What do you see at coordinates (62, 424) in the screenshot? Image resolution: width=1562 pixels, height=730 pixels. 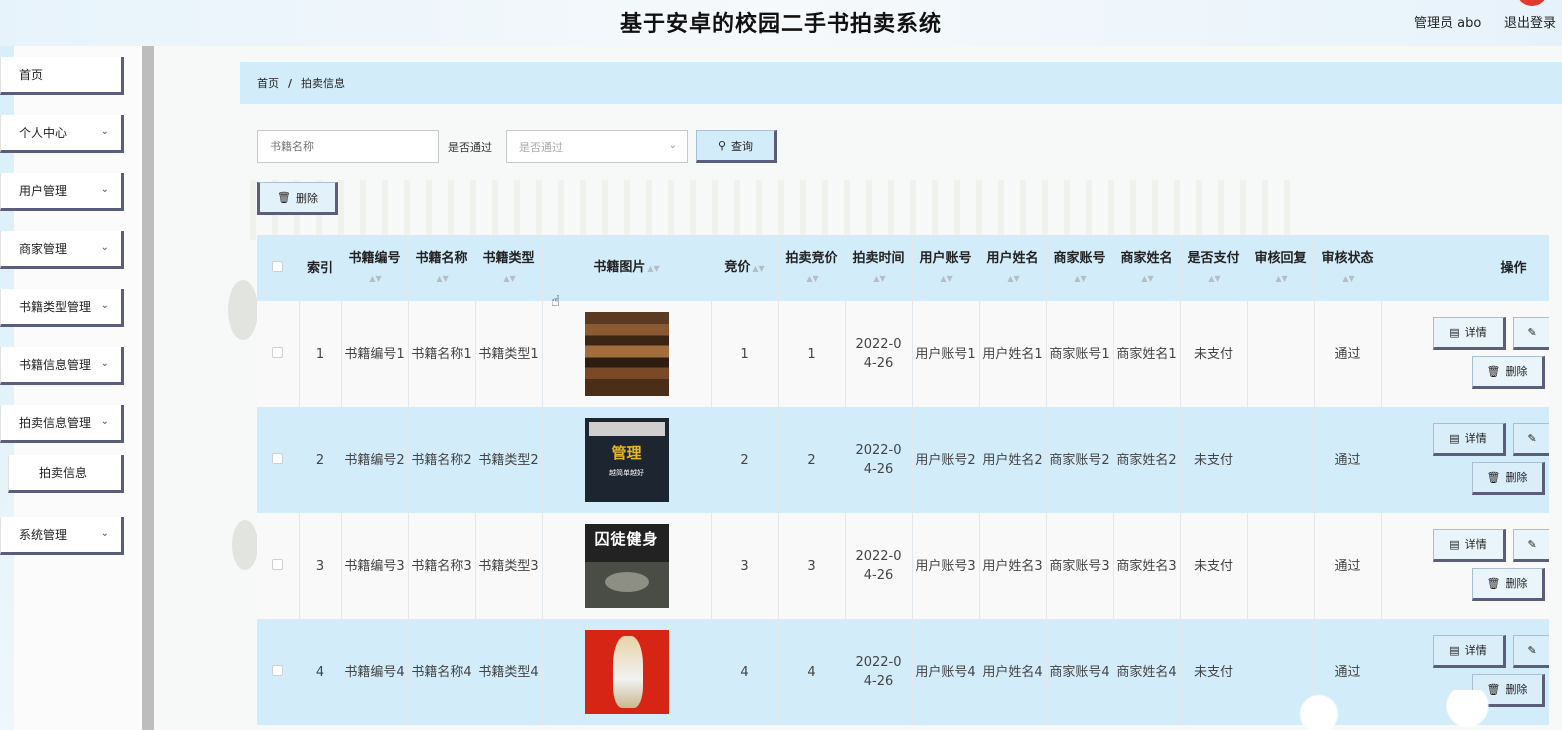 I see `sidebar-item-auction-manage: 拍卖信息管理 ⌄` at bounding box center [62, 424].